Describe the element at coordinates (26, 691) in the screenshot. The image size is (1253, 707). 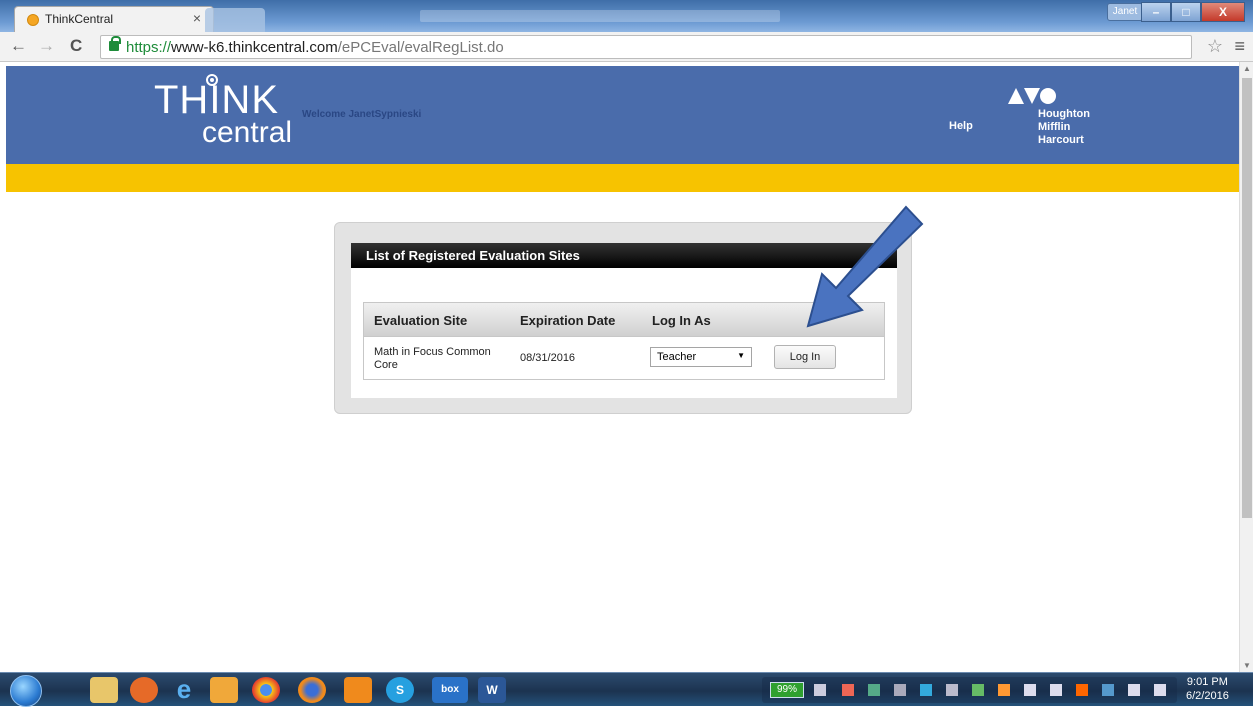
I see `start-button` at that location.